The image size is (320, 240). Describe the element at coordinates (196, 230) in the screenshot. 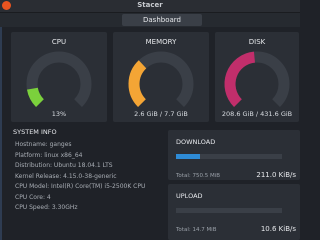

I see `upload-total: Total: 14.7 MiB` at that location.